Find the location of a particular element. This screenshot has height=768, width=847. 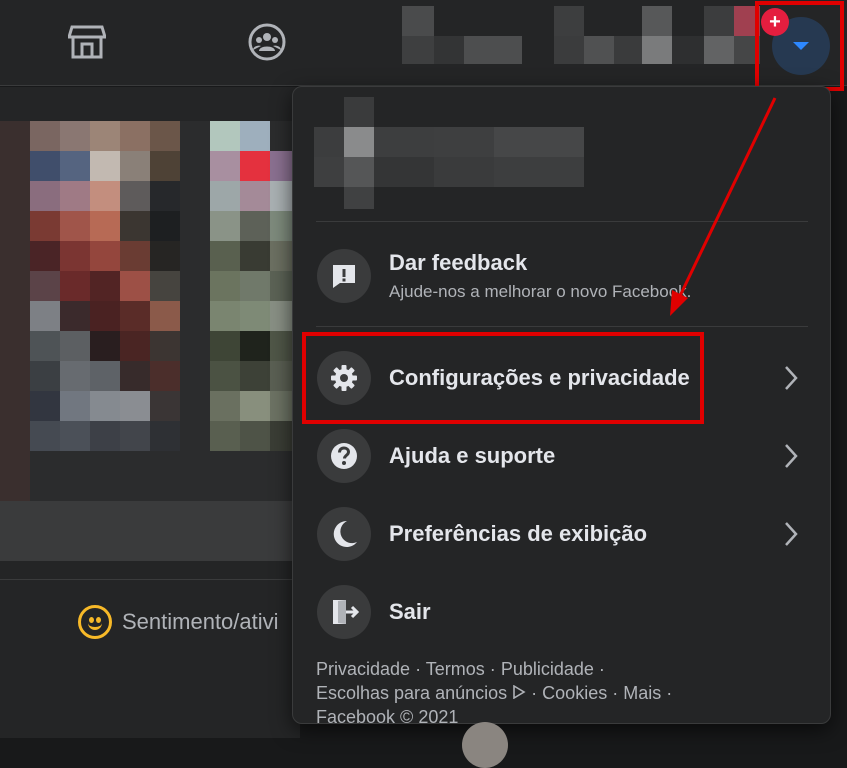

marketplace-tab is located at coordinates (87, 42).